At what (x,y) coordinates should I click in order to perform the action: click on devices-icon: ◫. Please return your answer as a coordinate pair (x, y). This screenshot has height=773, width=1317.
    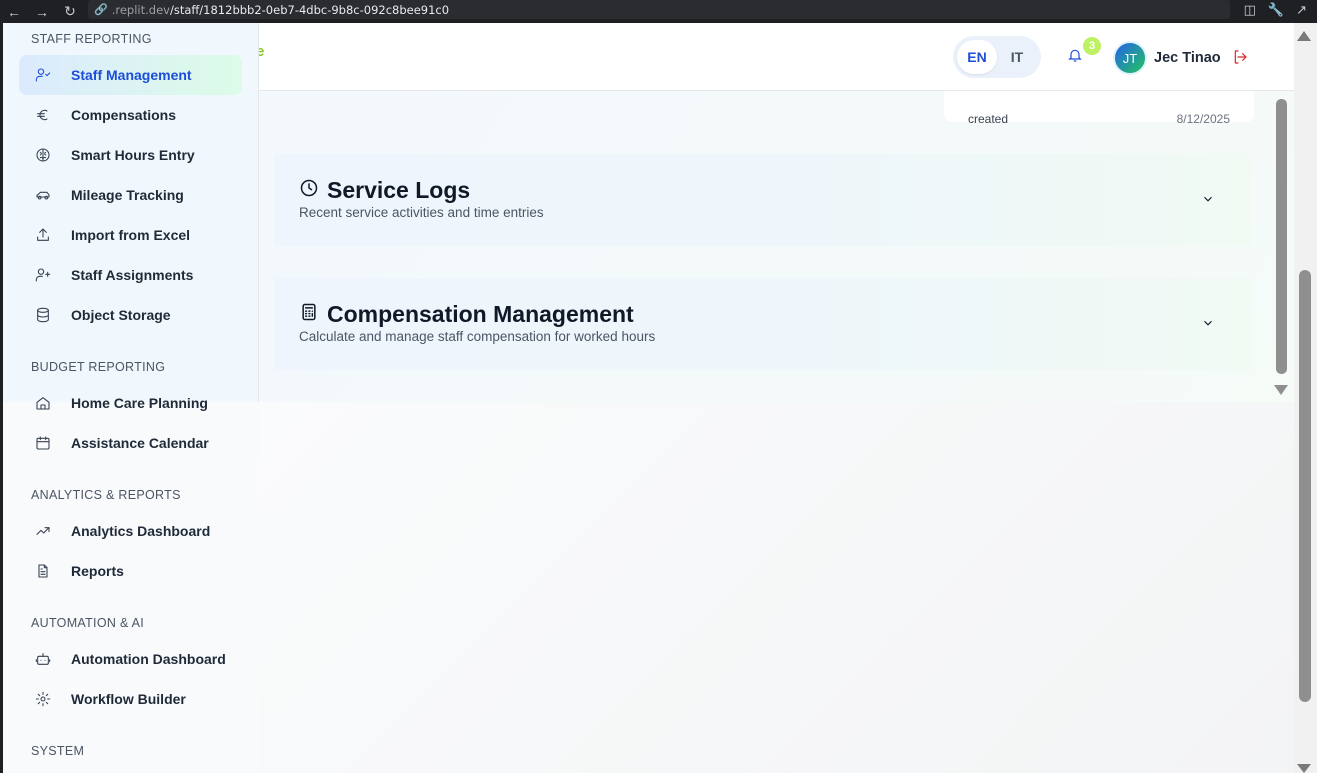
    Looking at the image, I should click on (1250, 10).